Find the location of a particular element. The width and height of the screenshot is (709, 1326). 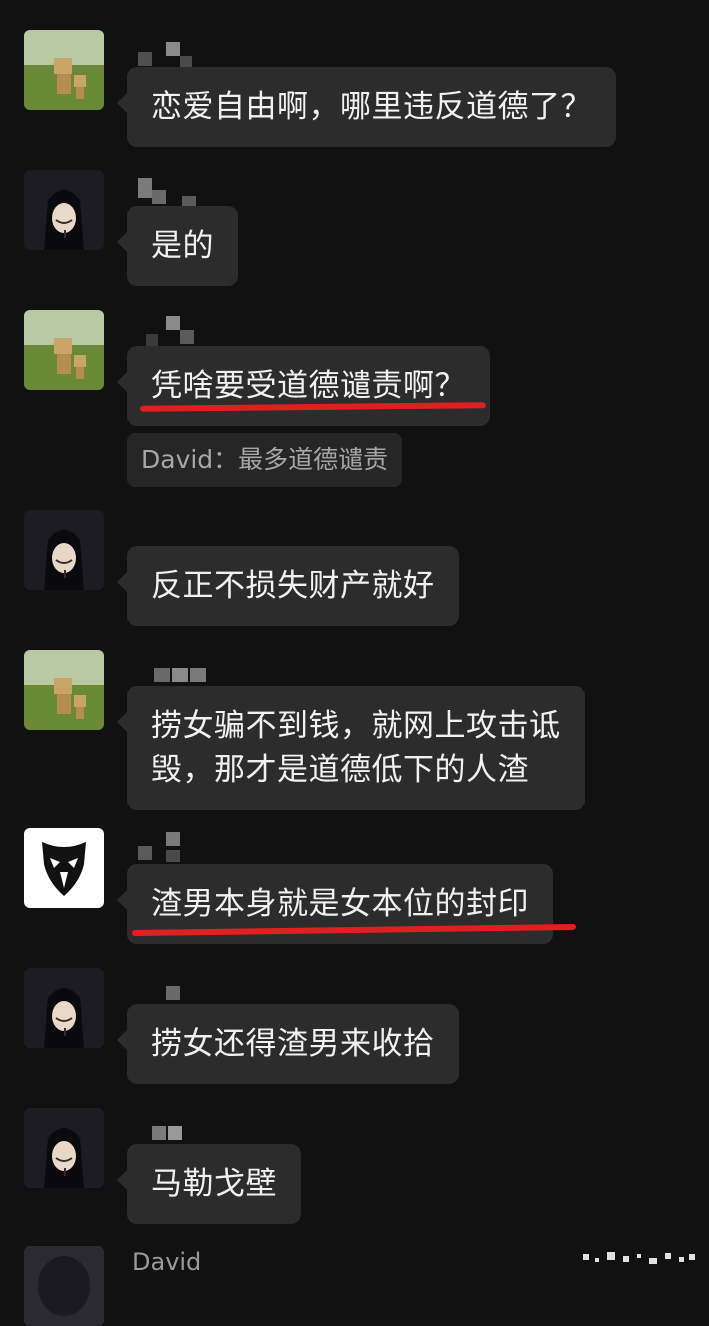

sender-name-pixelated is located at coordinates (192, 850).